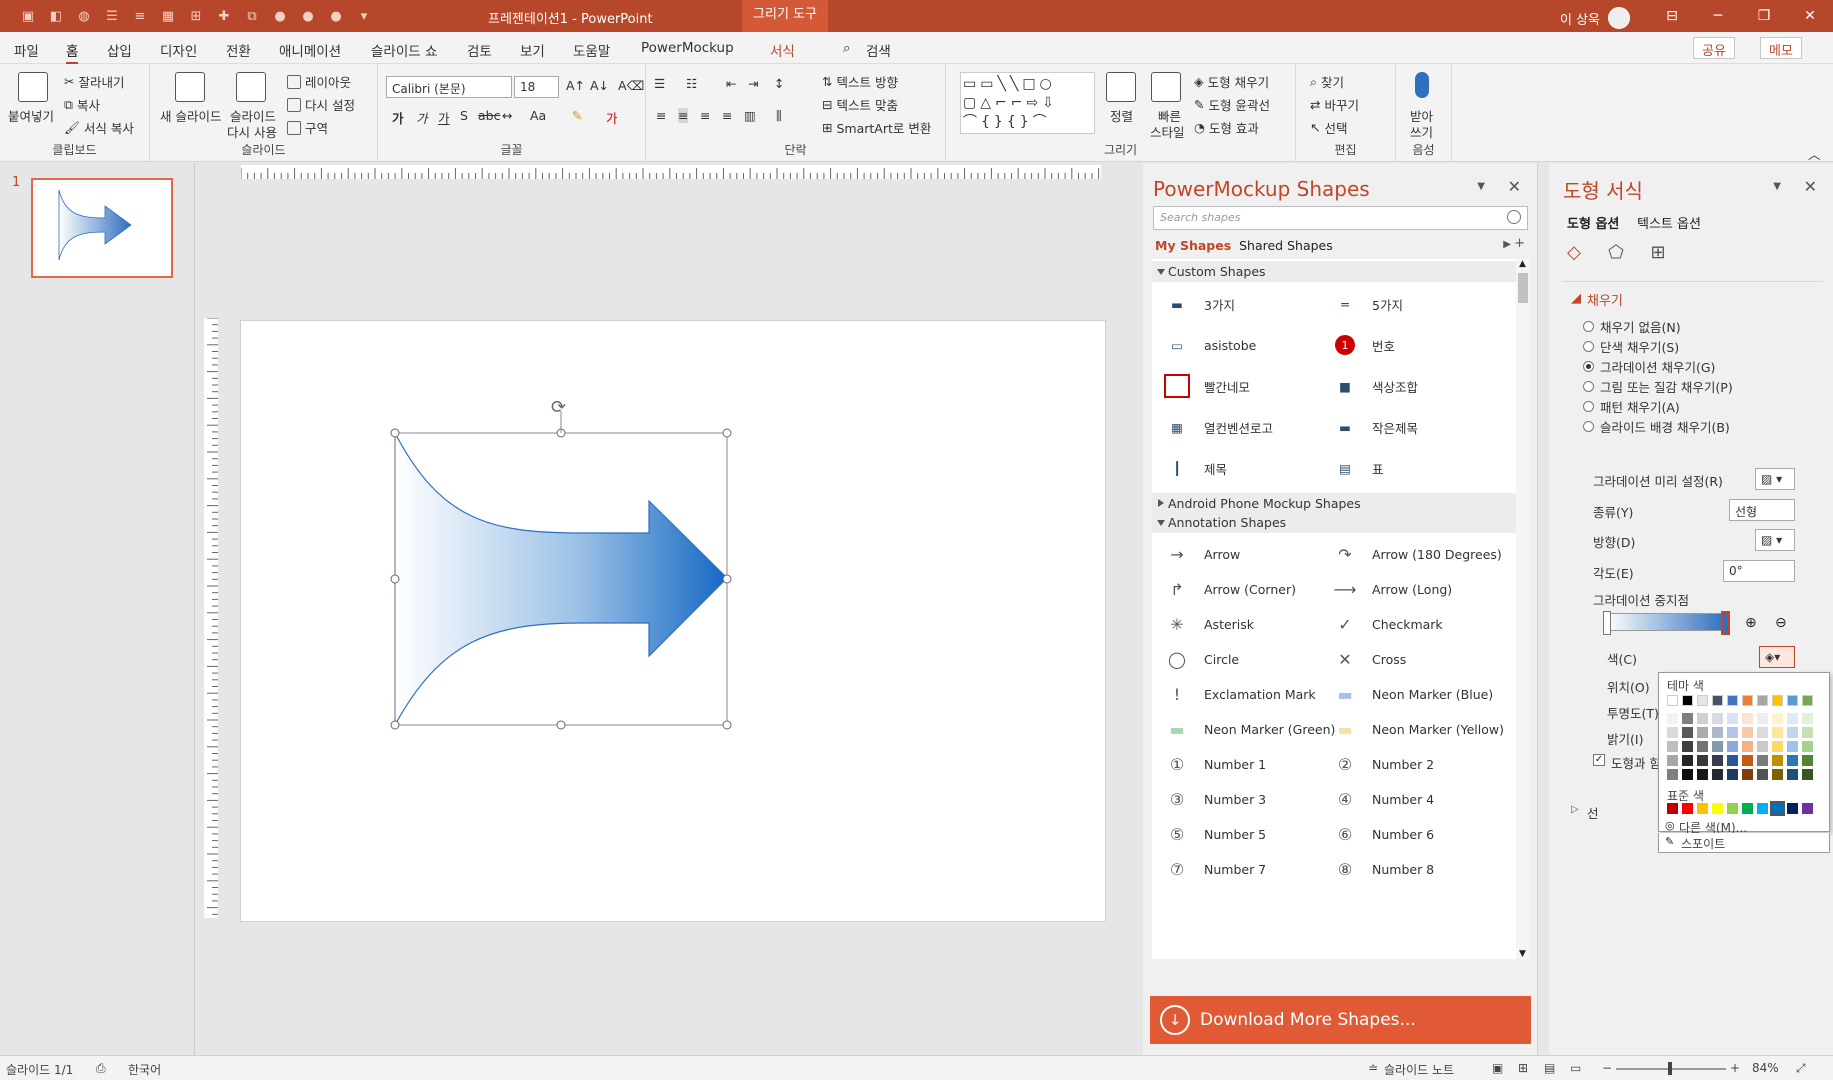 The width and height of the screenshot is (1833, 1080). What do you see at coordinates (26, 50) in the screenshot?
I see `tab-file: 파일` at bounding box center [26, 50].